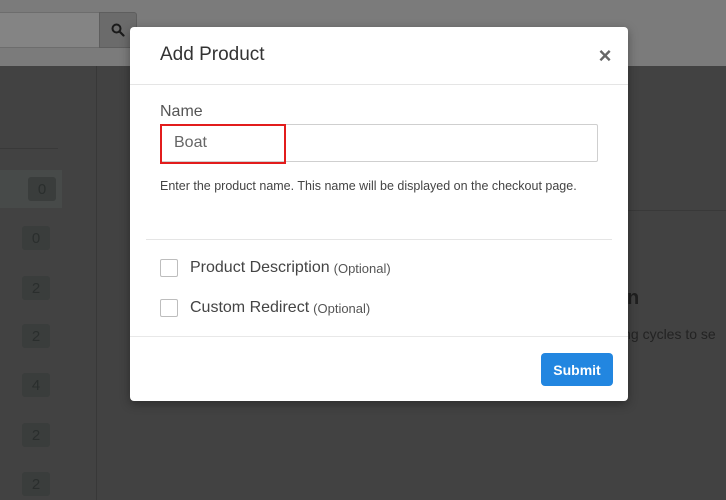 This screenshot has height=500, width=726. Describe the element at coordinates (668, 334) in the screenshot. I see `background-text: ing cycles to se` at that location.